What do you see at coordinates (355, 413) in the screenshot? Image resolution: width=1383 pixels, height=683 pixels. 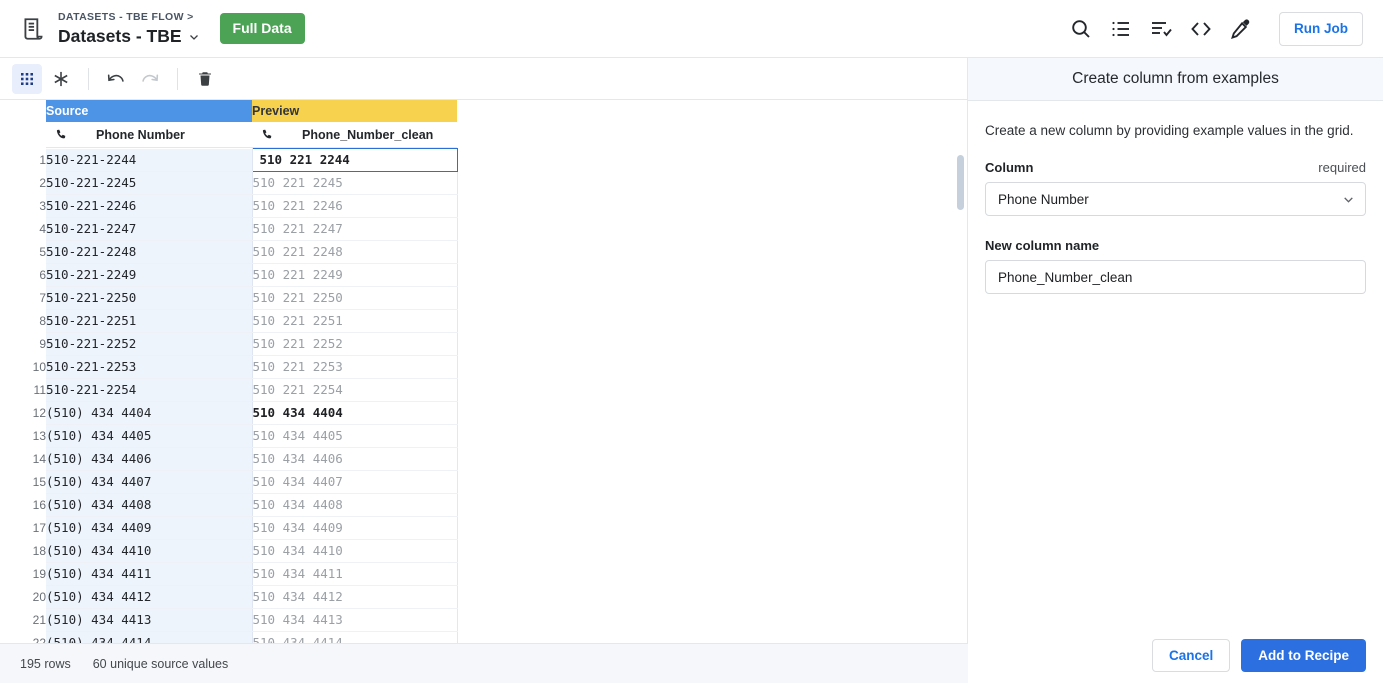 I see `preview-cell: 510 434 4404` at bounding box center [355, 413].